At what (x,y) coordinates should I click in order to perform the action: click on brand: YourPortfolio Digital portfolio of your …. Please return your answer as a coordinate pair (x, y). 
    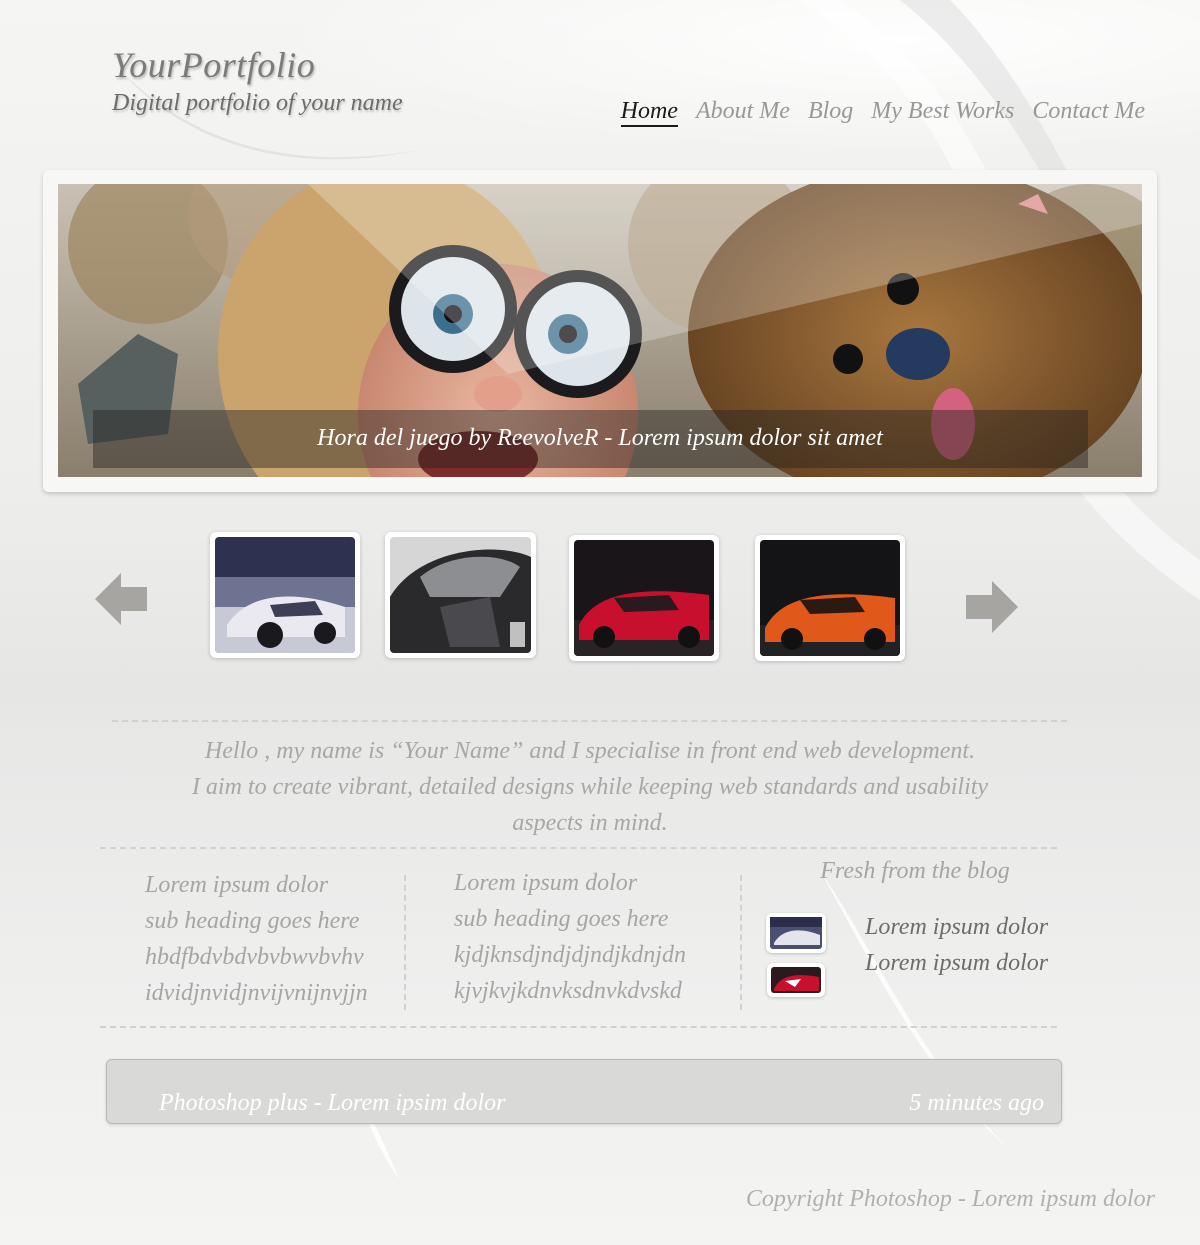
    Looking at the image, I should click on (257, 80).